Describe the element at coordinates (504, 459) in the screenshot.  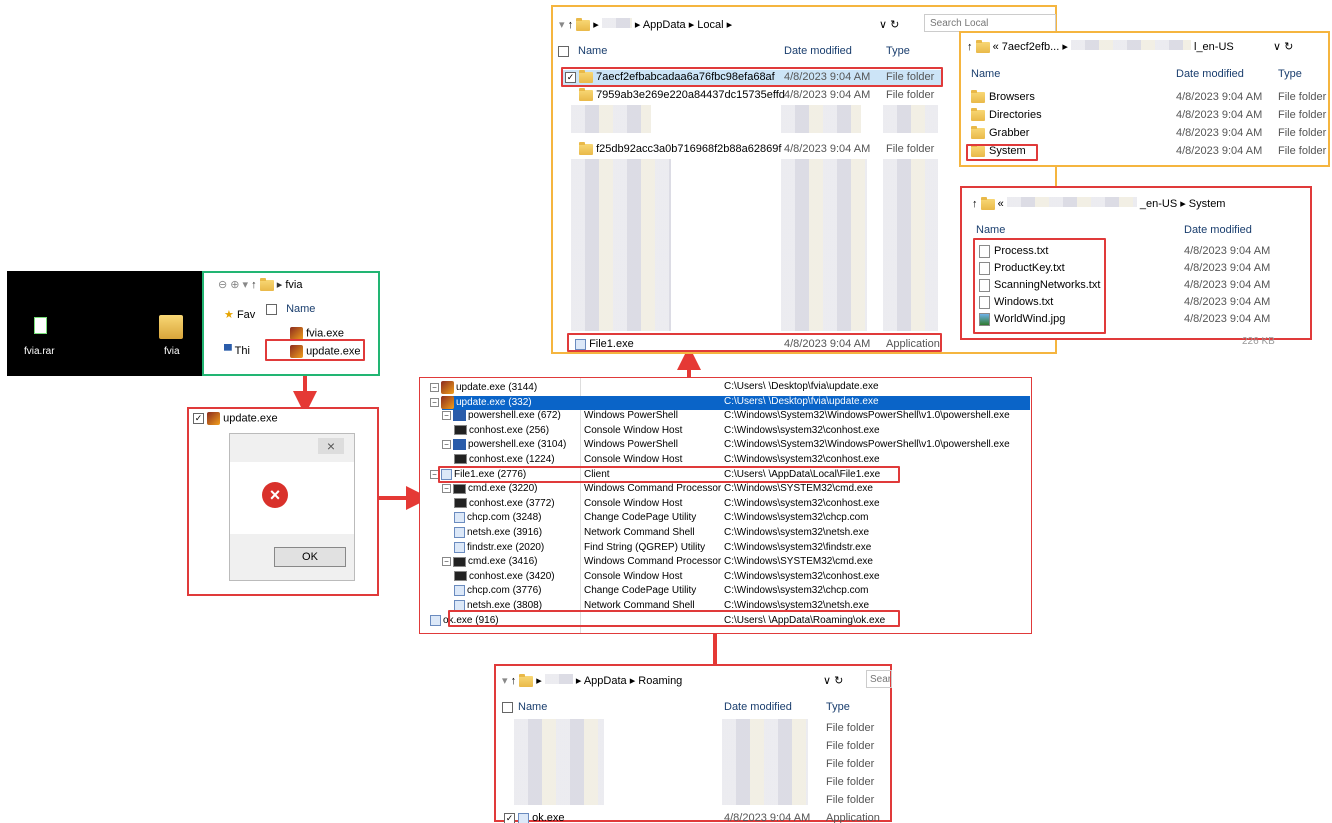
I see `process-name: conhost.exe (1224)` at that location.